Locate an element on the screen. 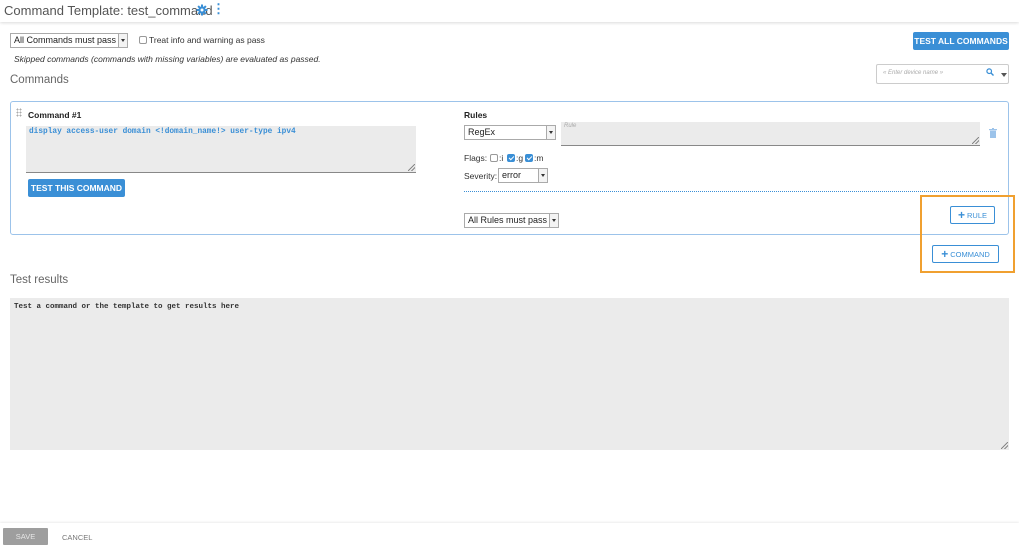  flag-m-label: :m is located at coordinates (539, 158).